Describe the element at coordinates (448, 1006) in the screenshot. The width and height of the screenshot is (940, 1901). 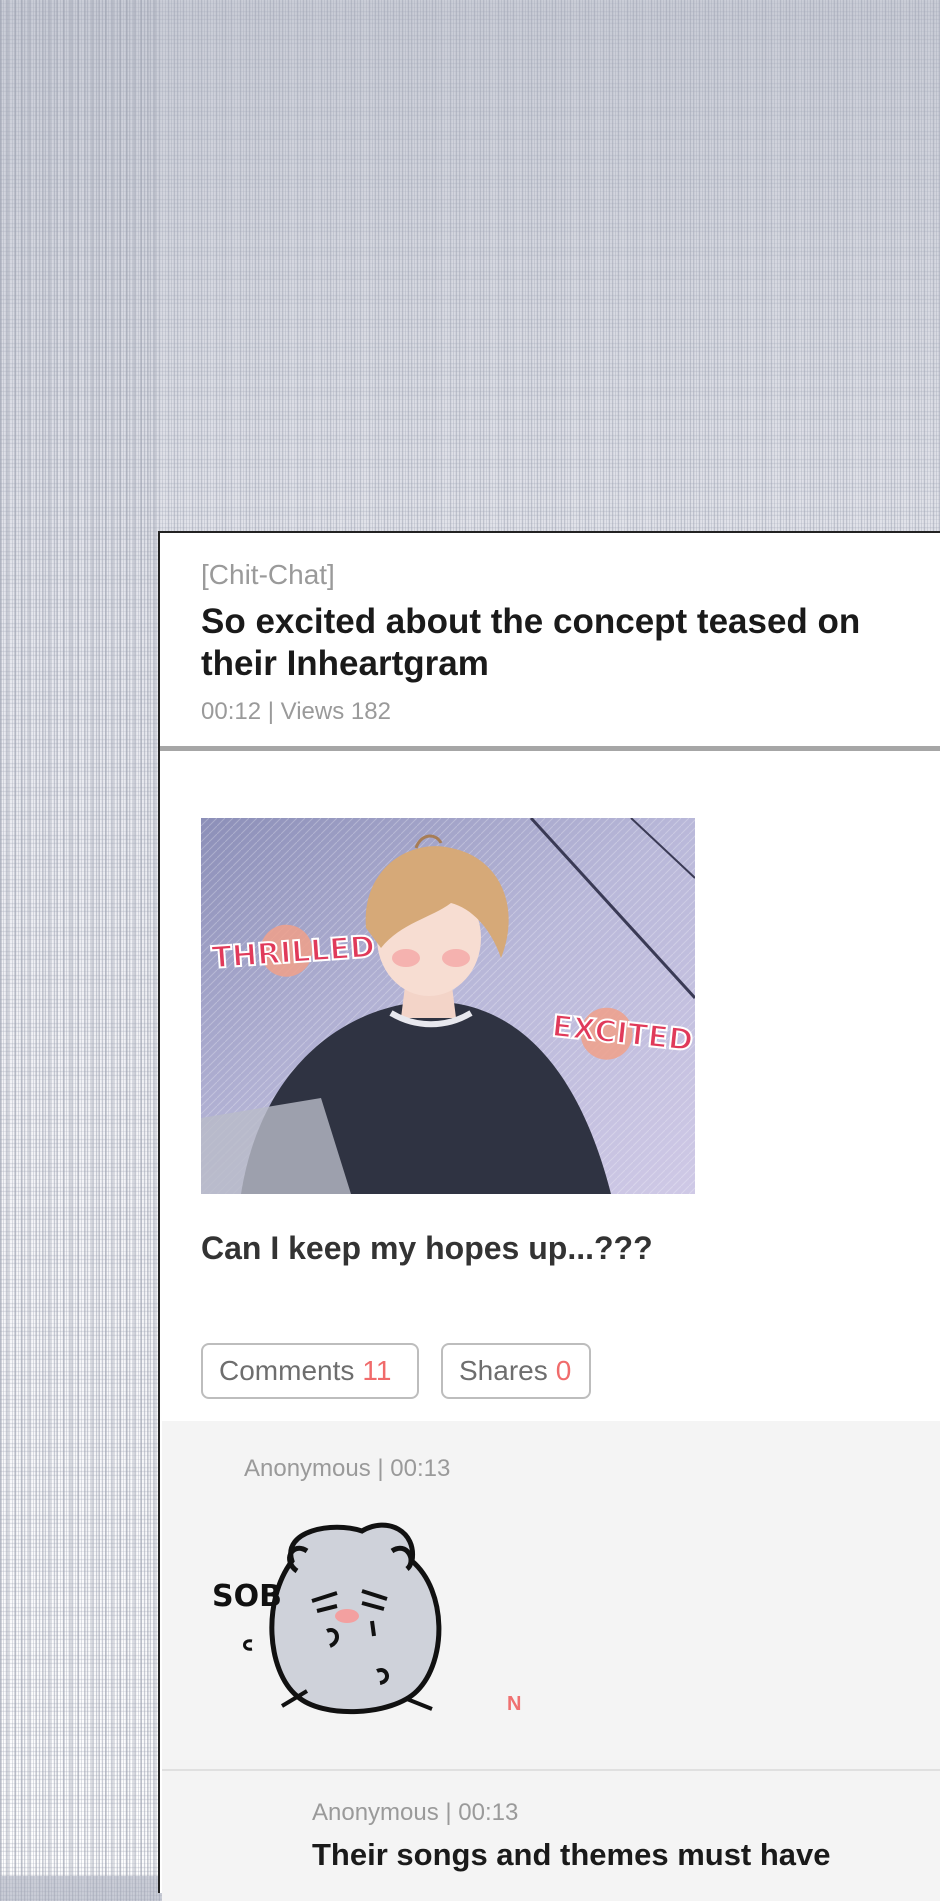
I see `post-image: THRILLED EXCITED` at that location.